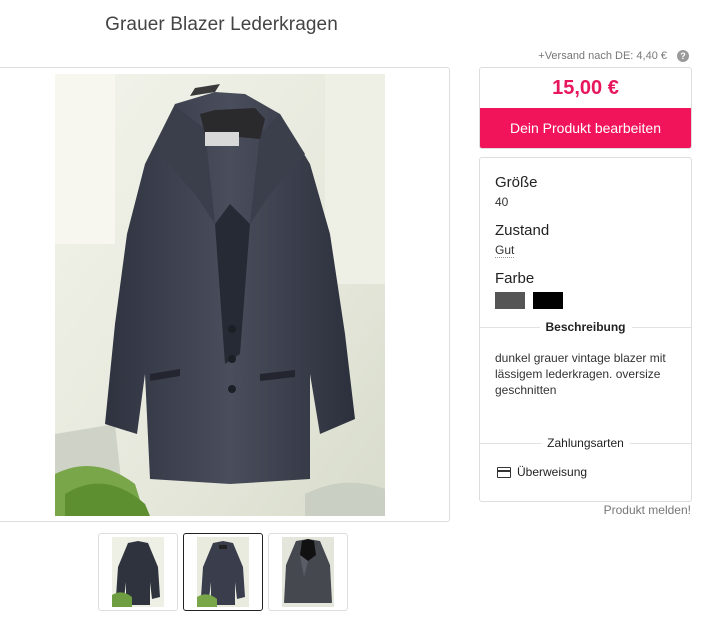 The height and width of the screenshot is (626, 707). What do you see at coordinates (552, 472) in the screenshot?
I see `payment-method-label: Überweisung` at bounding box center [552, 472].